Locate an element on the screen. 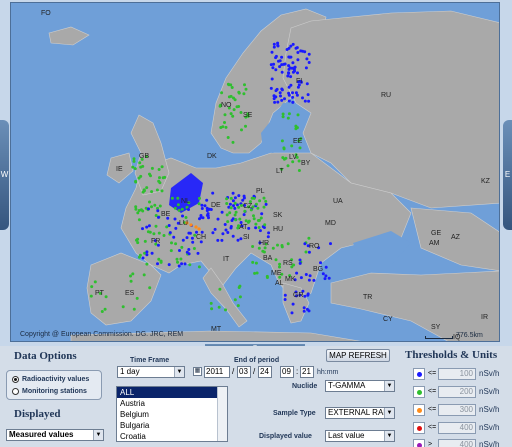  listbox-scrollbar is located at coordinates (222, 414).